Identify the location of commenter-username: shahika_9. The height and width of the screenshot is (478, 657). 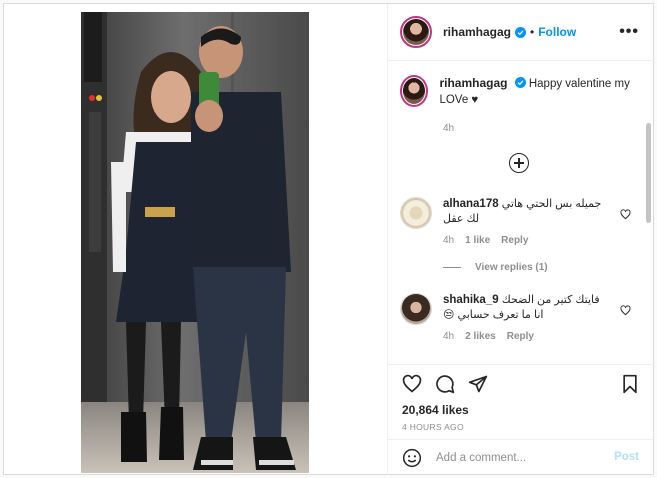
(471, 300).